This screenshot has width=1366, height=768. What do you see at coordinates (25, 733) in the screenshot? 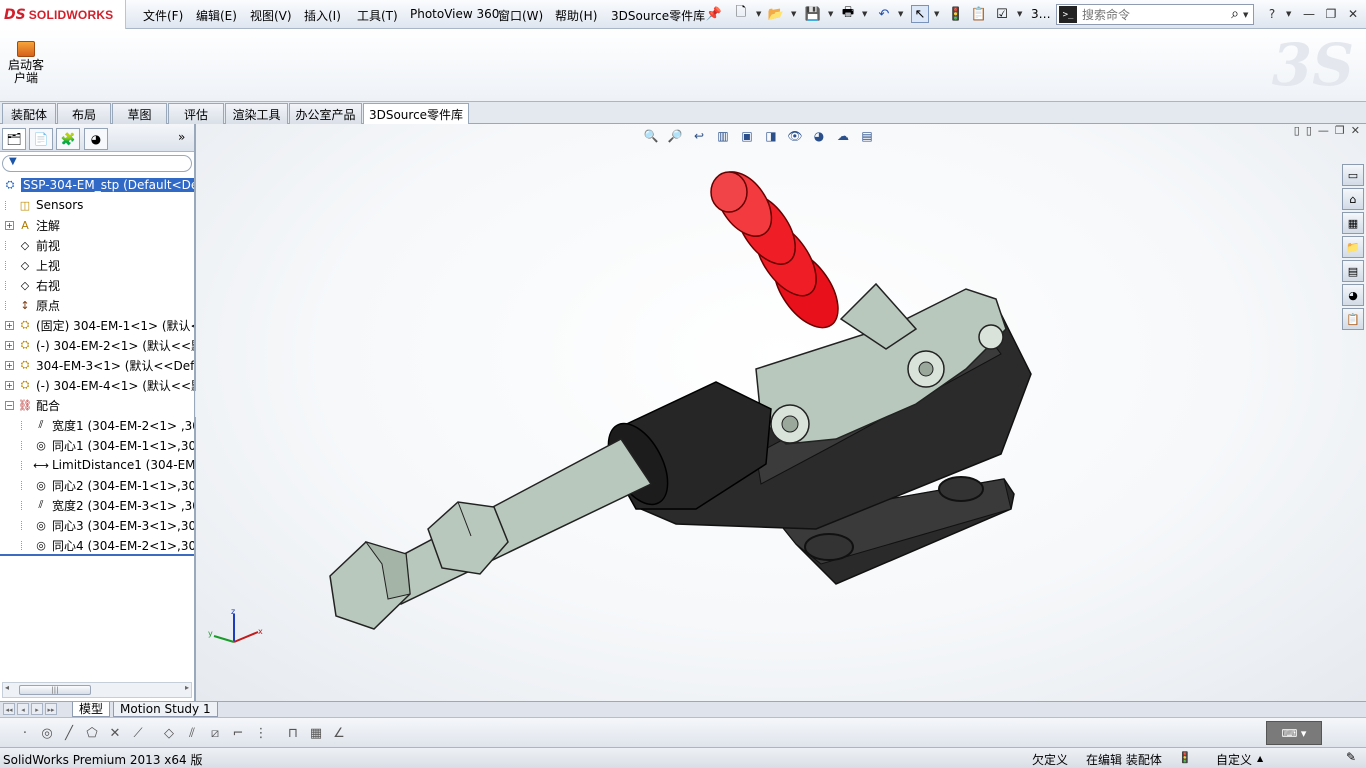
I see `point-icon: ·` at bounding box center [25, 733].